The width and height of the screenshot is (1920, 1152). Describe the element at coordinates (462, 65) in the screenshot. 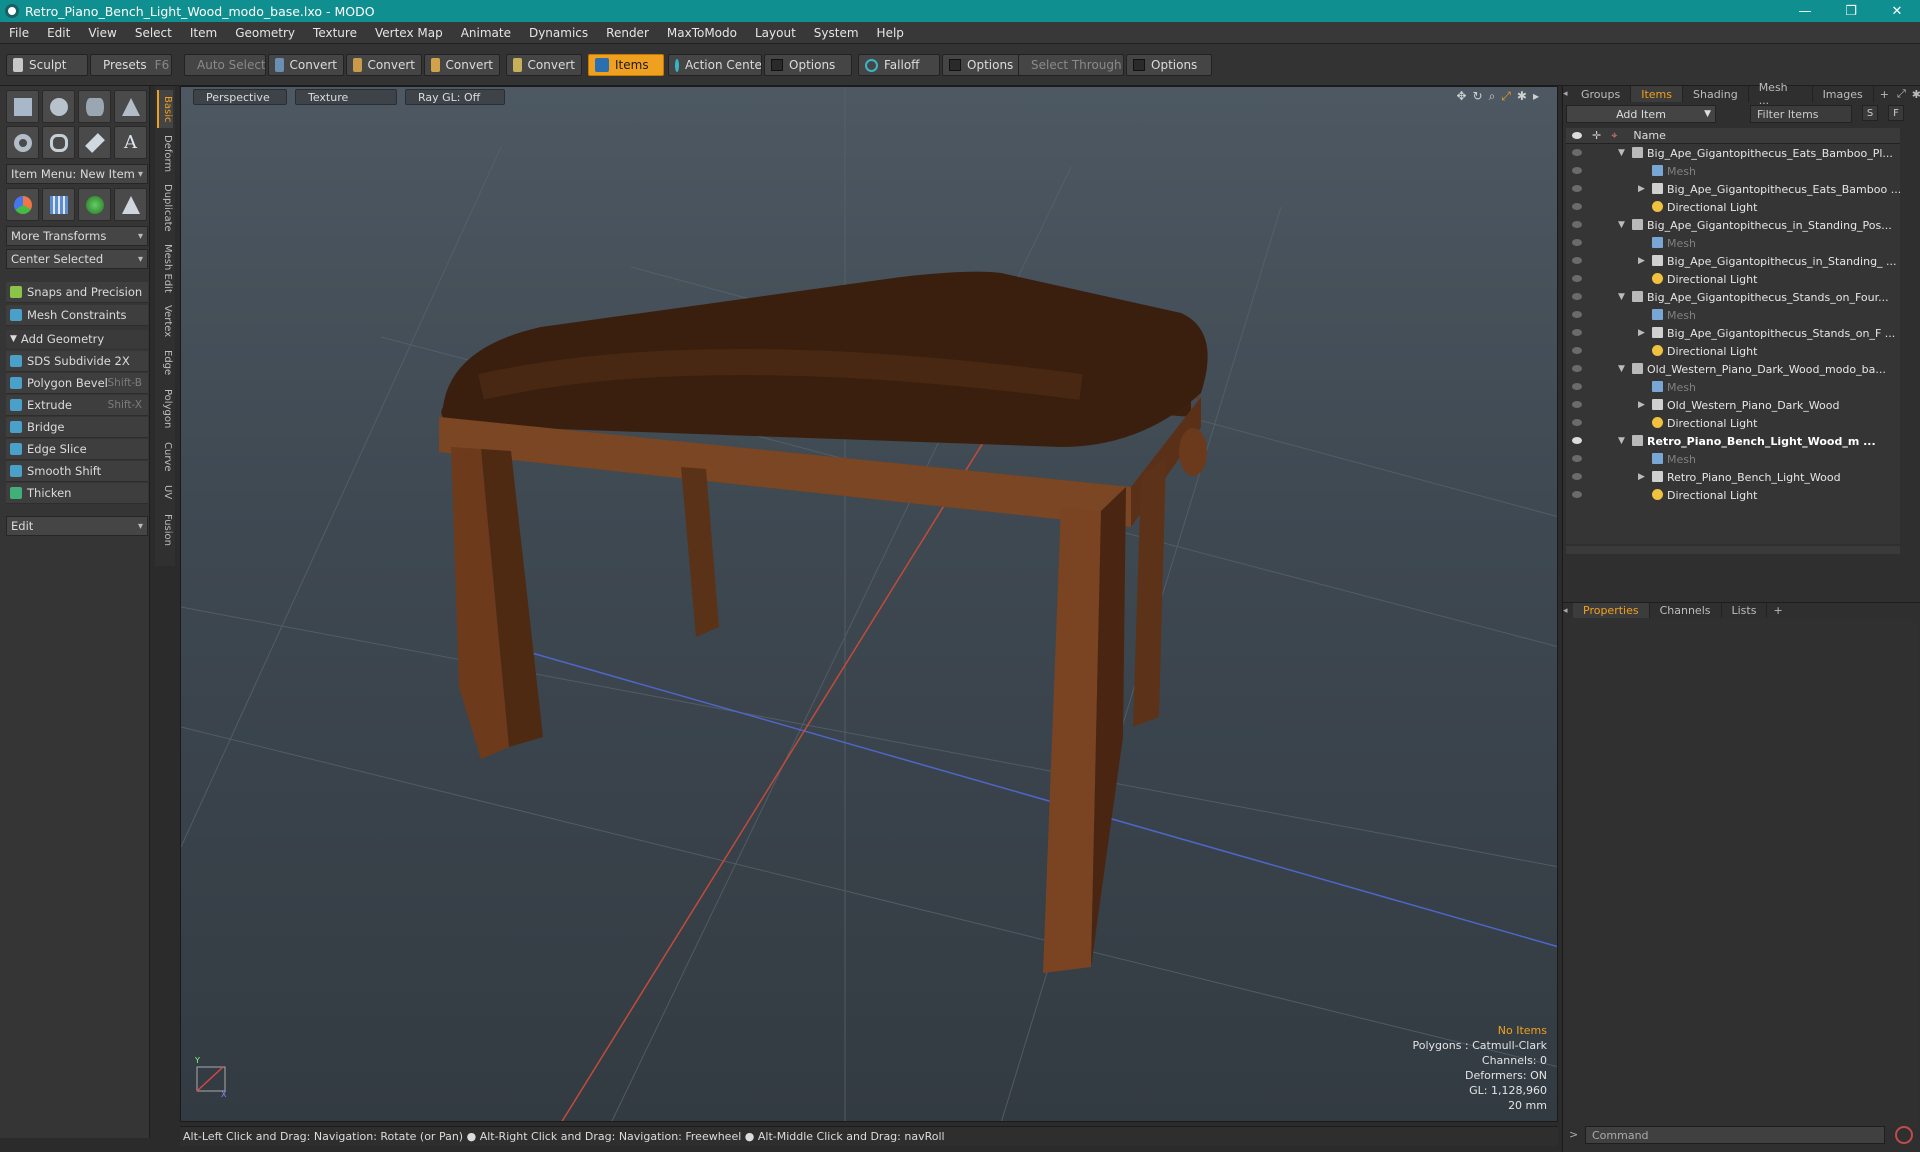

I see `convert-button-3: Convert` at that location.